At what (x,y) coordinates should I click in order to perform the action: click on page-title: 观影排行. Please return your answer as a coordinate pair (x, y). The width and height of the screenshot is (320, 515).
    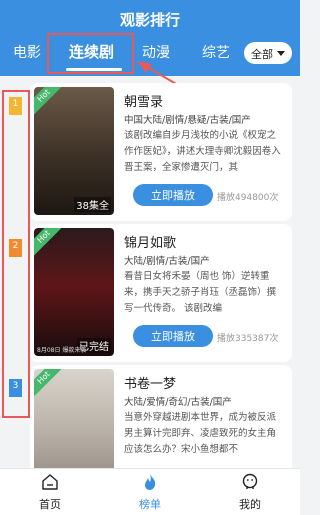
    Looking at the image, I should click on (149, 20).